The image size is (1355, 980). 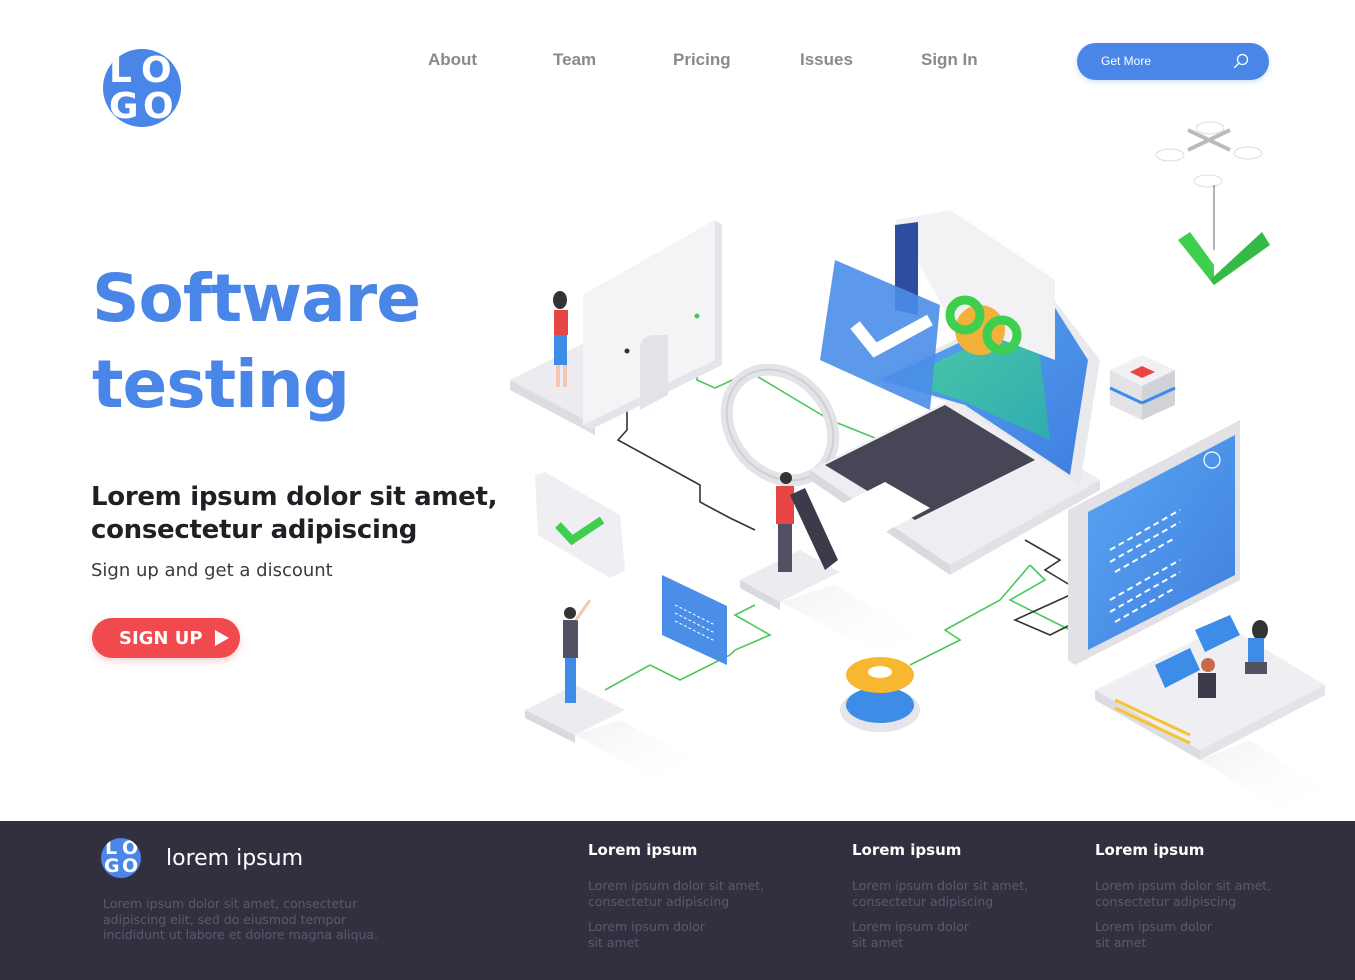 I want to click on page-title: Software testing, so click(x=256, y=342).